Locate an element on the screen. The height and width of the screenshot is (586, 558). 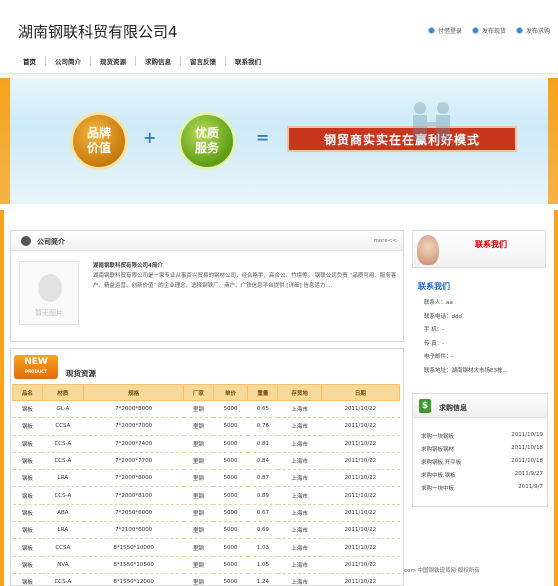
nav-goods: 现货资源 is located at coordinates (113, 61).